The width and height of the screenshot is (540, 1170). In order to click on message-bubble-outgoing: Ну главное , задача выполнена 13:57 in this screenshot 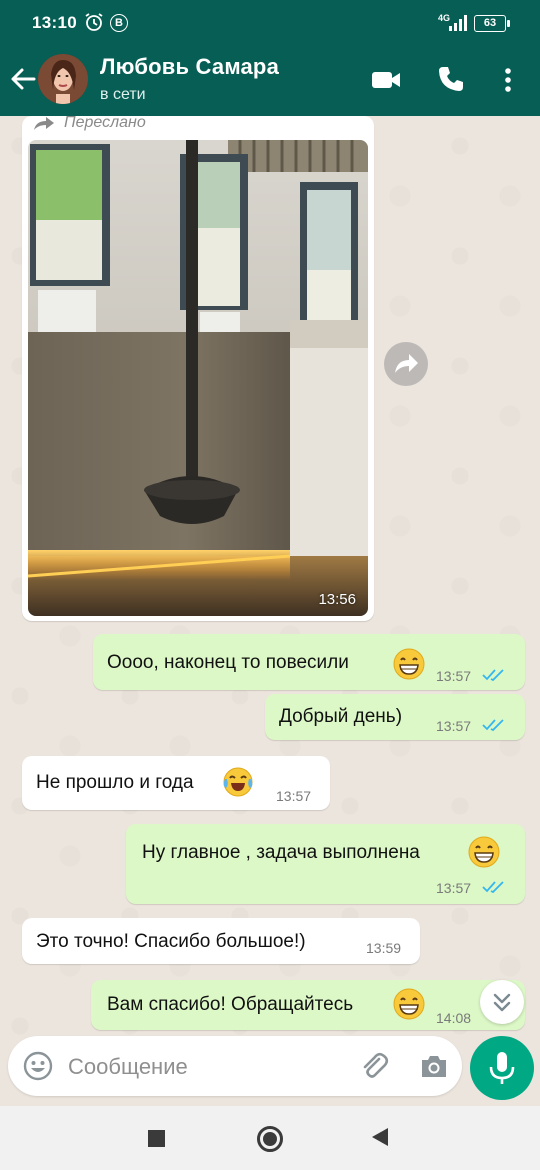, I will do `click(325, 864)`.